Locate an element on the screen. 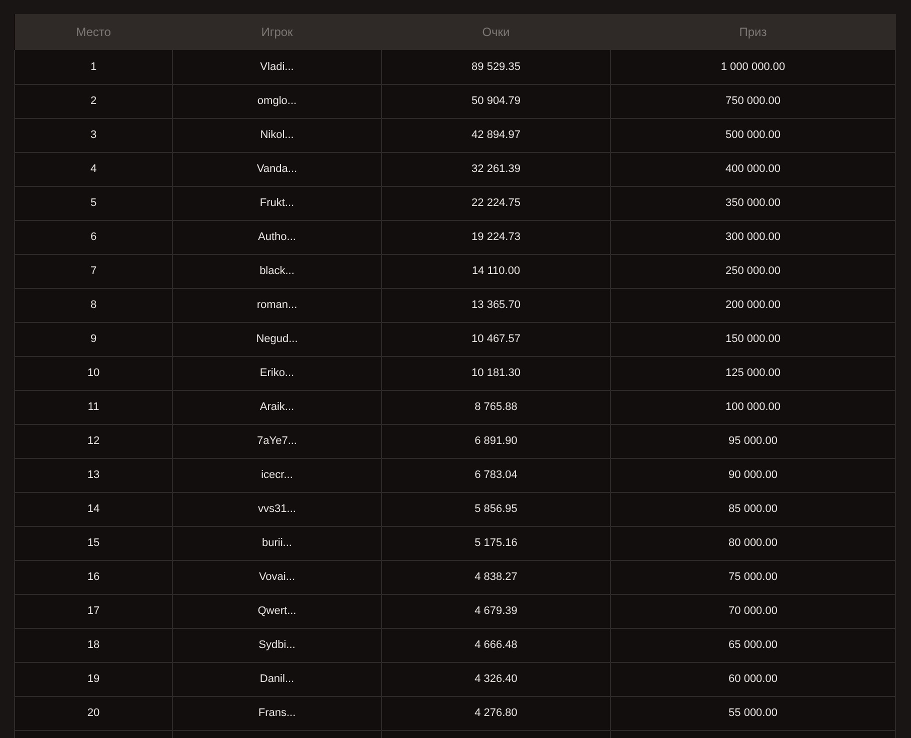 The width and height of the screenshot is (911, 738). table-cell: 18 is located at coordinates (93, 645).